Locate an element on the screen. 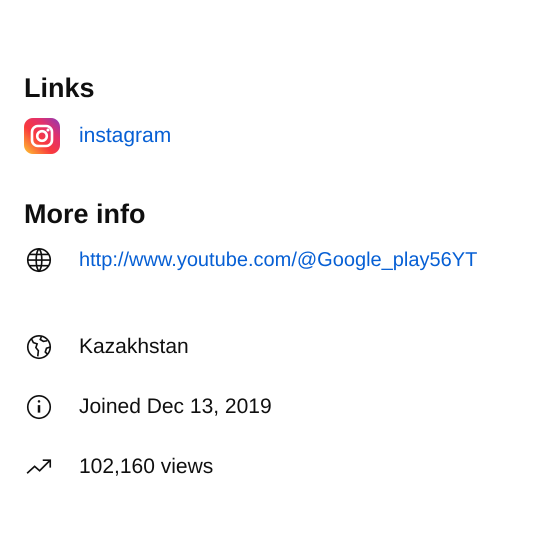 The image size is (560, 560). info-text: Joined Dec 13, 2019 is located at coordinates (175, 407).